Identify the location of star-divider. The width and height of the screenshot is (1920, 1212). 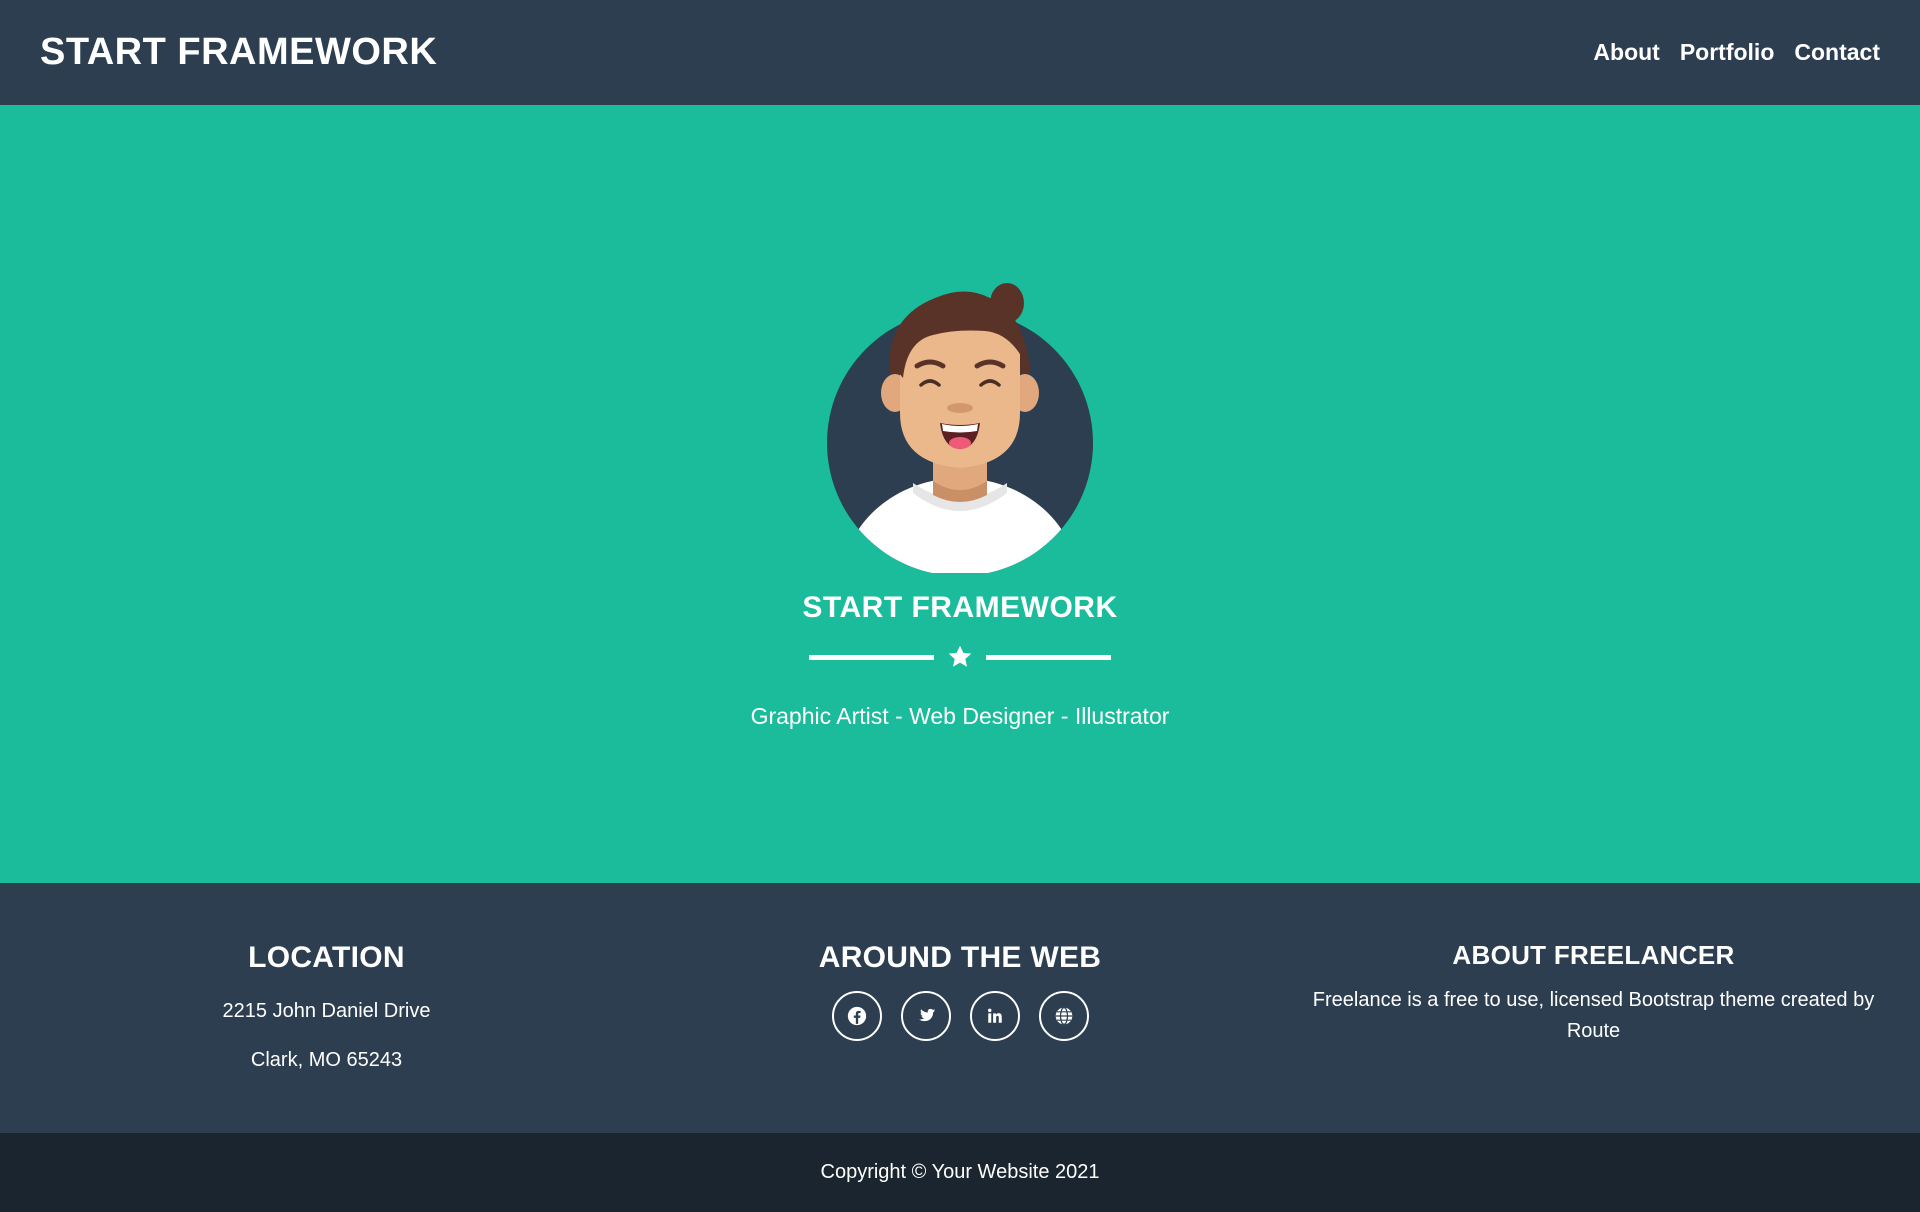
(960, 657).